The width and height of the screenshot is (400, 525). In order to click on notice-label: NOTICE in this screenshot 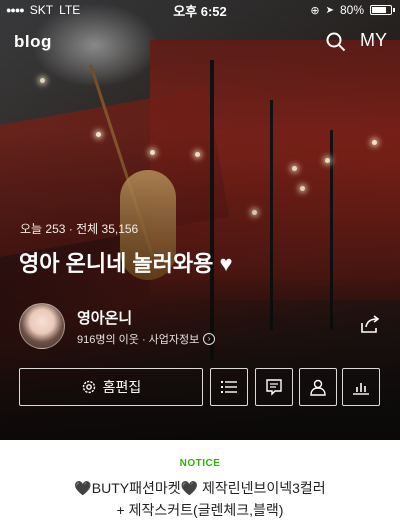, I will do `click(200, 463)`.